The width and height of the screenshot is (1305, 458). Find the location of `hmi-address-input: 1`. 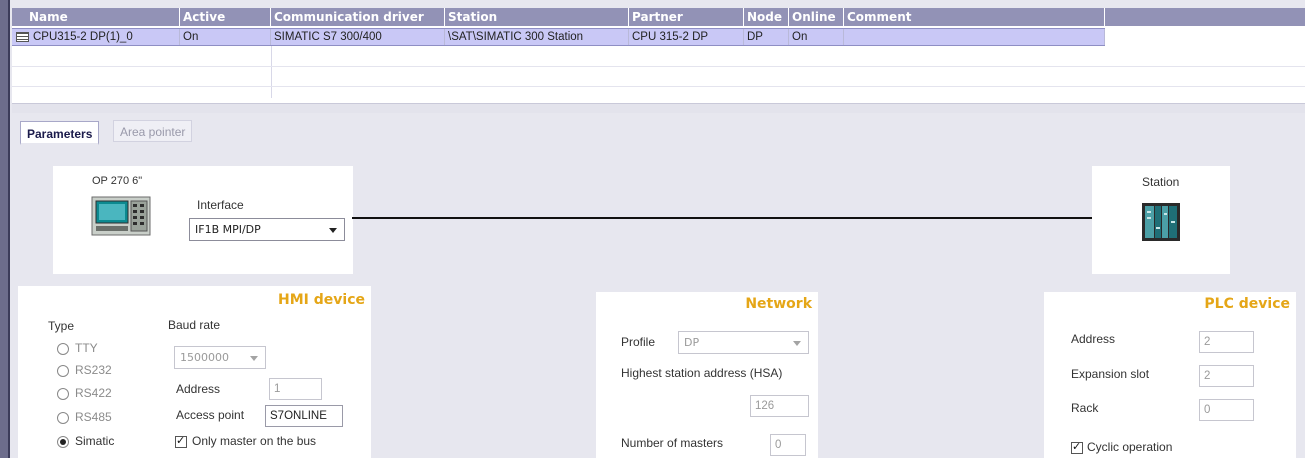

hmi-address-input: 1 is located at coordinates (295, 389).